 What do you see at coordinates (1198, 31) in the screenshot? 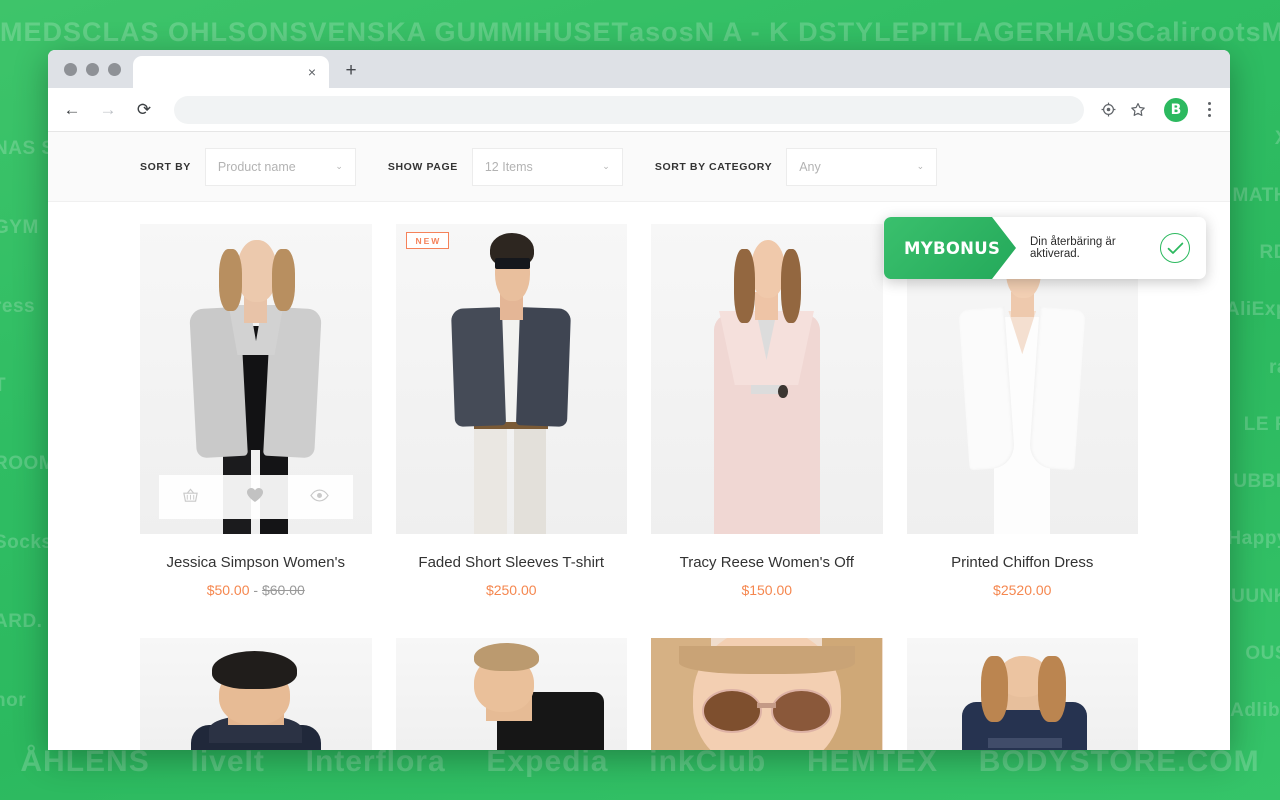
I see `background-brand-logo: Caliroots` at bounding box center [1198, 31].